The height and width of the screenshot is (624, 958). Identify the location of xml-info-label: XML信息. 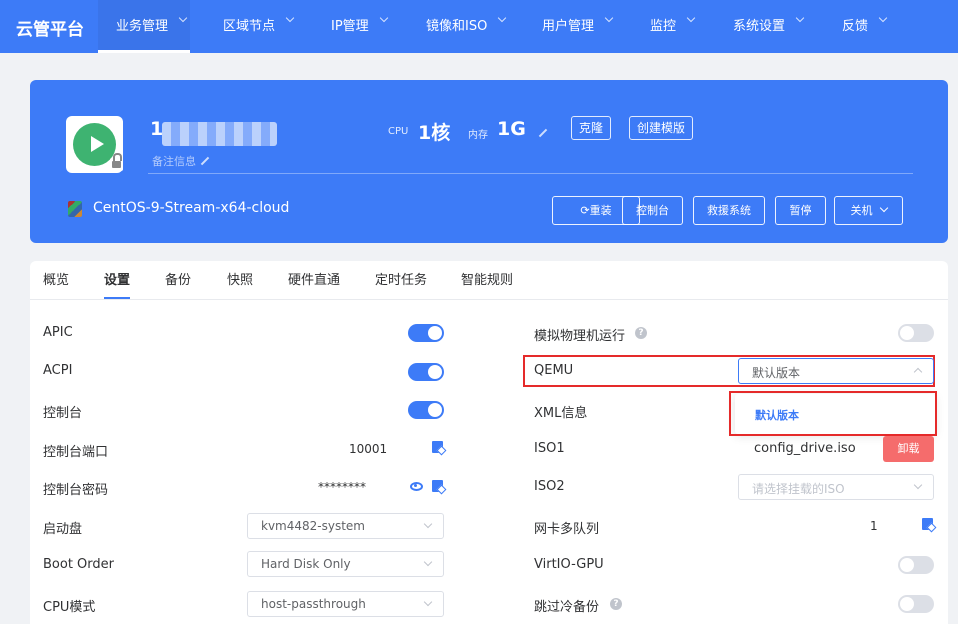
(561, 413).